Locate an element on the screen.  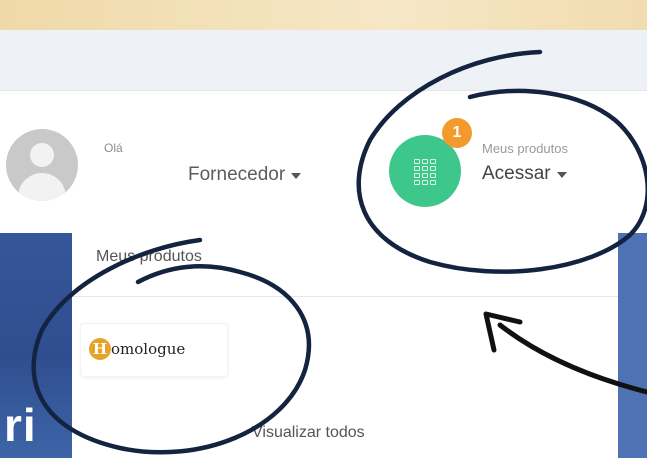
annotation-arrow-shaft is located at coordinates (572, 358).